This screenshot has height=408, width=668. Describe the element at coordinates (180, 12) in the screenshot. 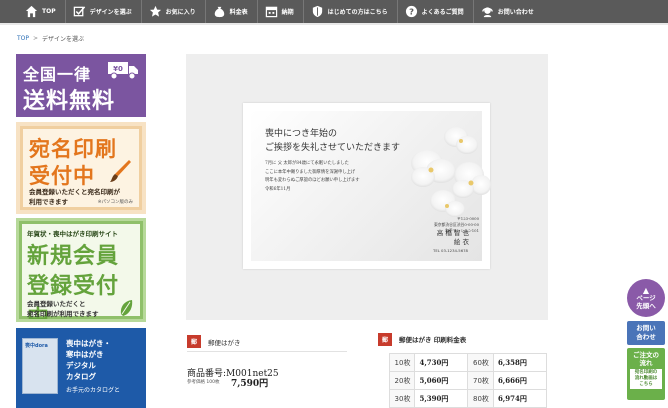

I see `nav-label-favorites: お気に入り` at that location.